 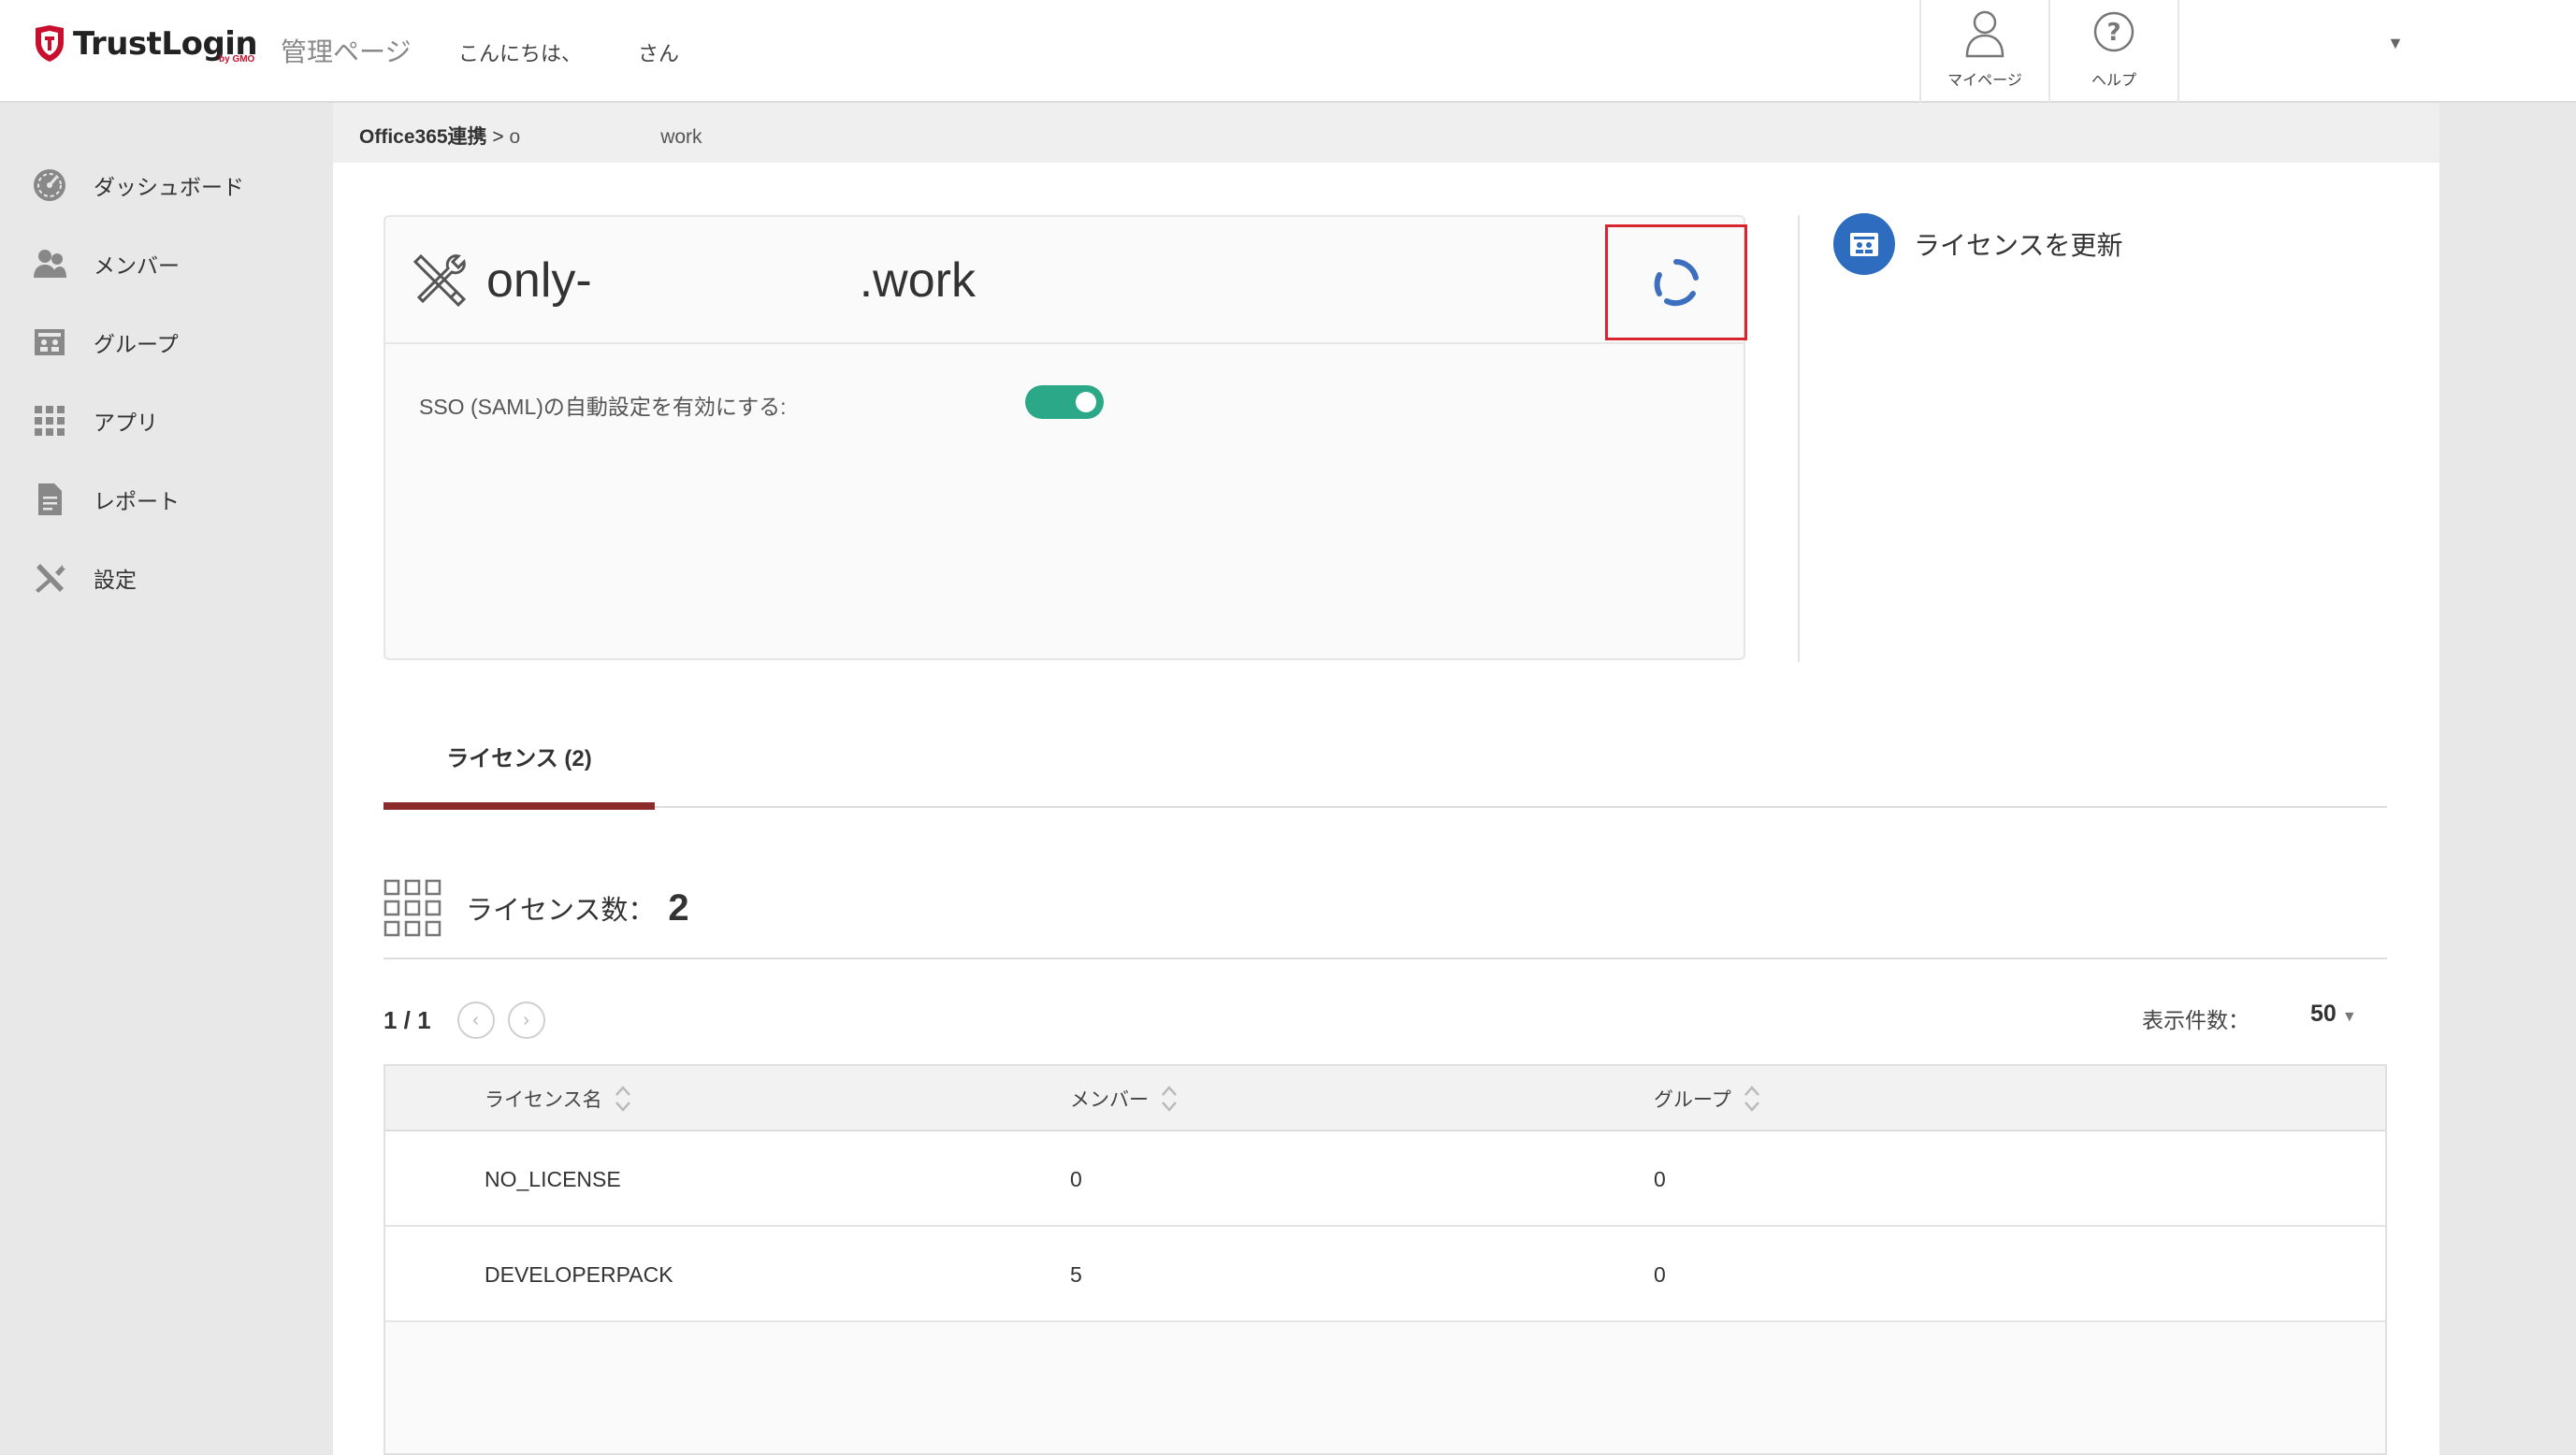 I want to click on shield-logo-icon, so click(x=50, y=43).